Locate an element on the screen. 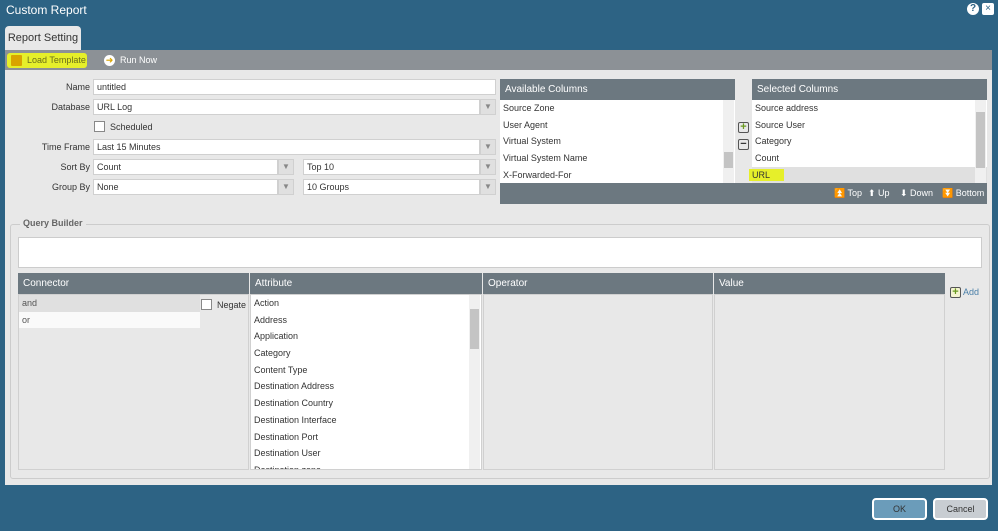  list-item: Destination Country is located at coordinates (366, 403).